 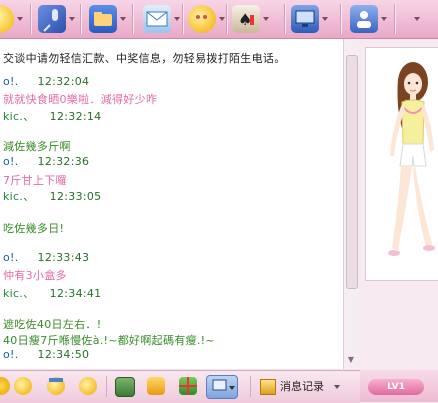 I want to click on message-header: o!. 12:32:04, so click(x=46, y=81).